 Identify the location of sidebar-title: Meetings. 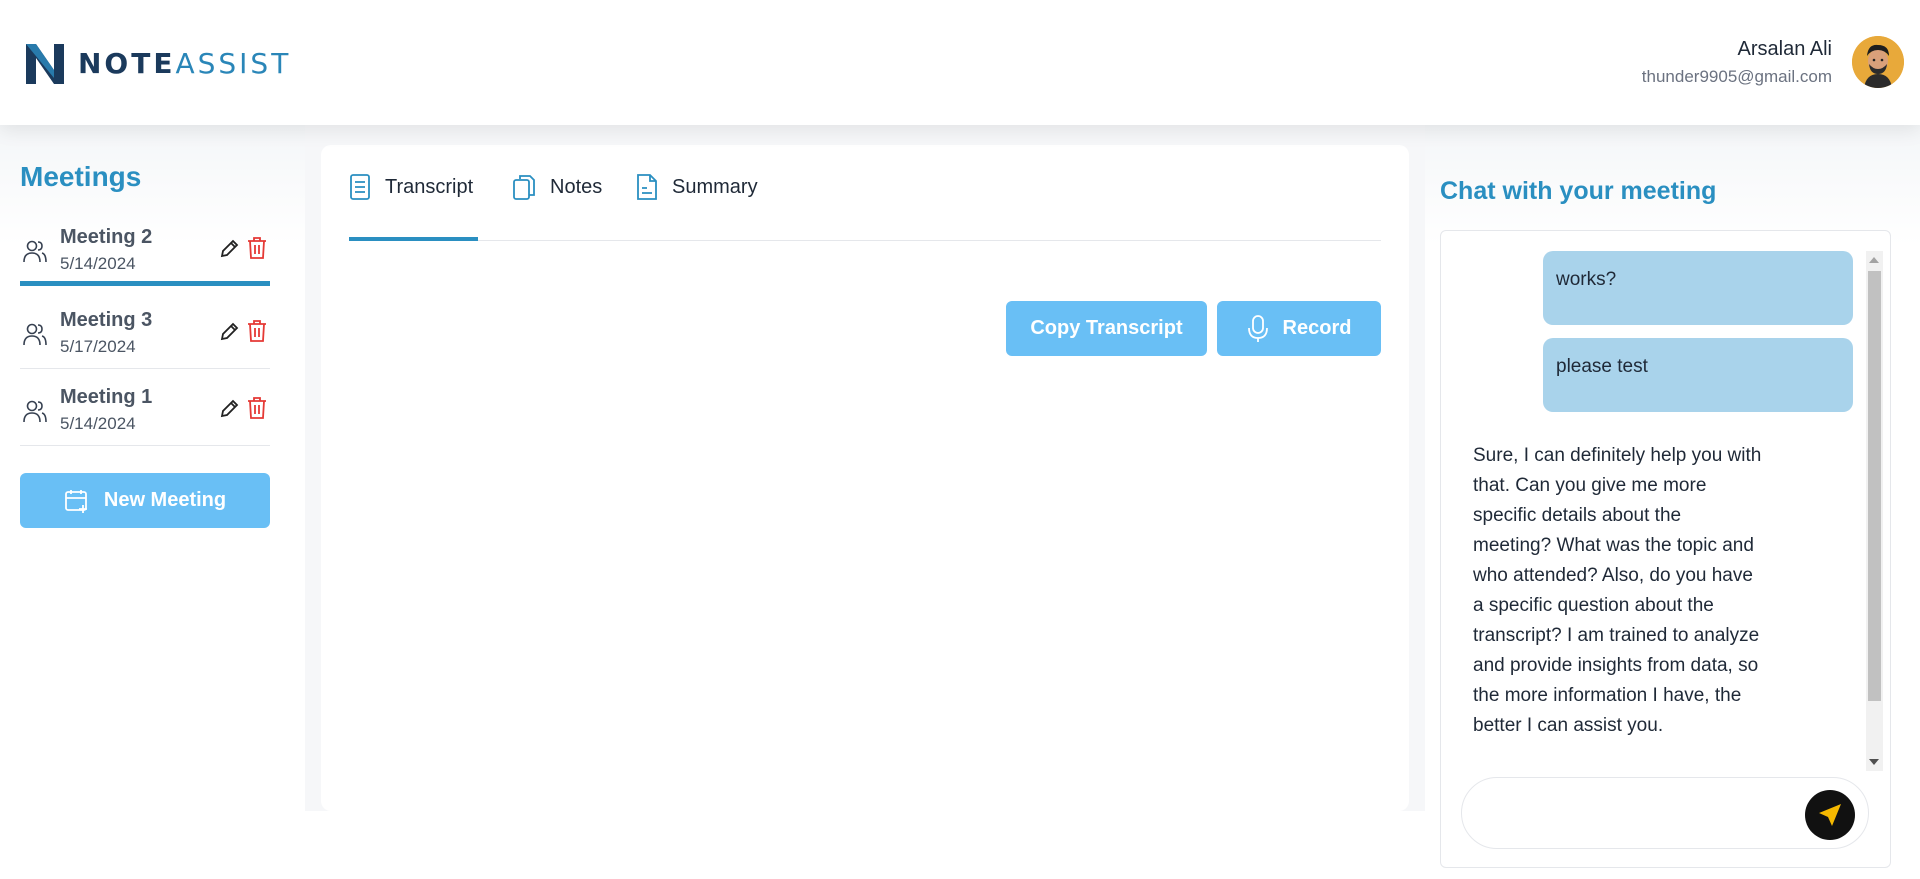
(81, 176).